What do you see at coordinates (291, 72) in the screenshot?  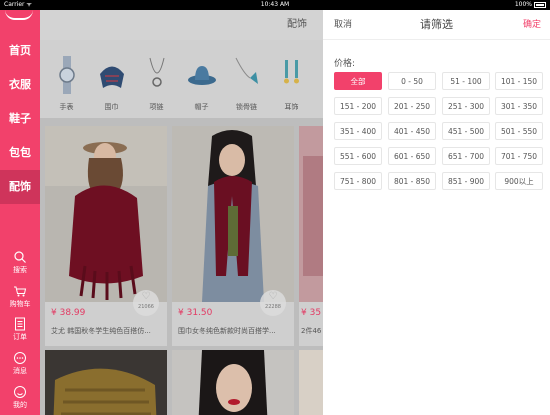 I see `earring-icon` at bounding box center [291, 72].